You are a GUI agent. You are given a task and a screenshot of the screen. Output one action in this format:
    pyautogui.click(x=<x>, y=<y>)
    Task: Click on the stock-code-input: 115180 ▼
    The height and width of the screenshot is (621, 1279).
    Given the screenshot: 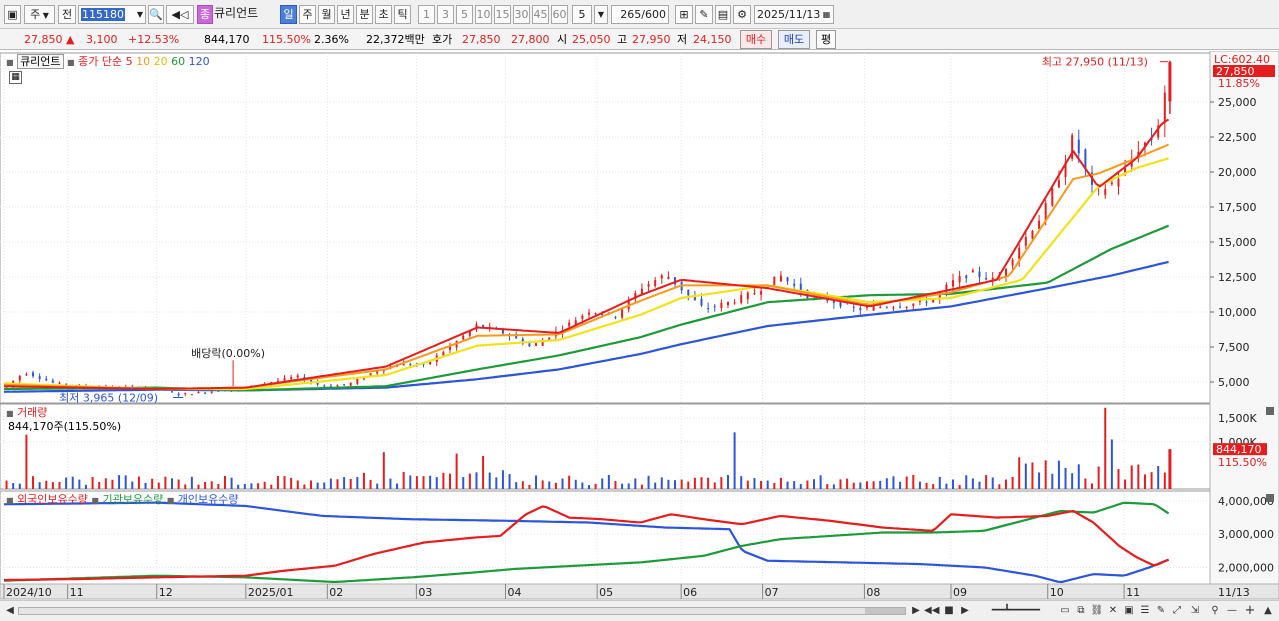 What is the action you would take?
    pyautogui.click(x=112, y=14)
    